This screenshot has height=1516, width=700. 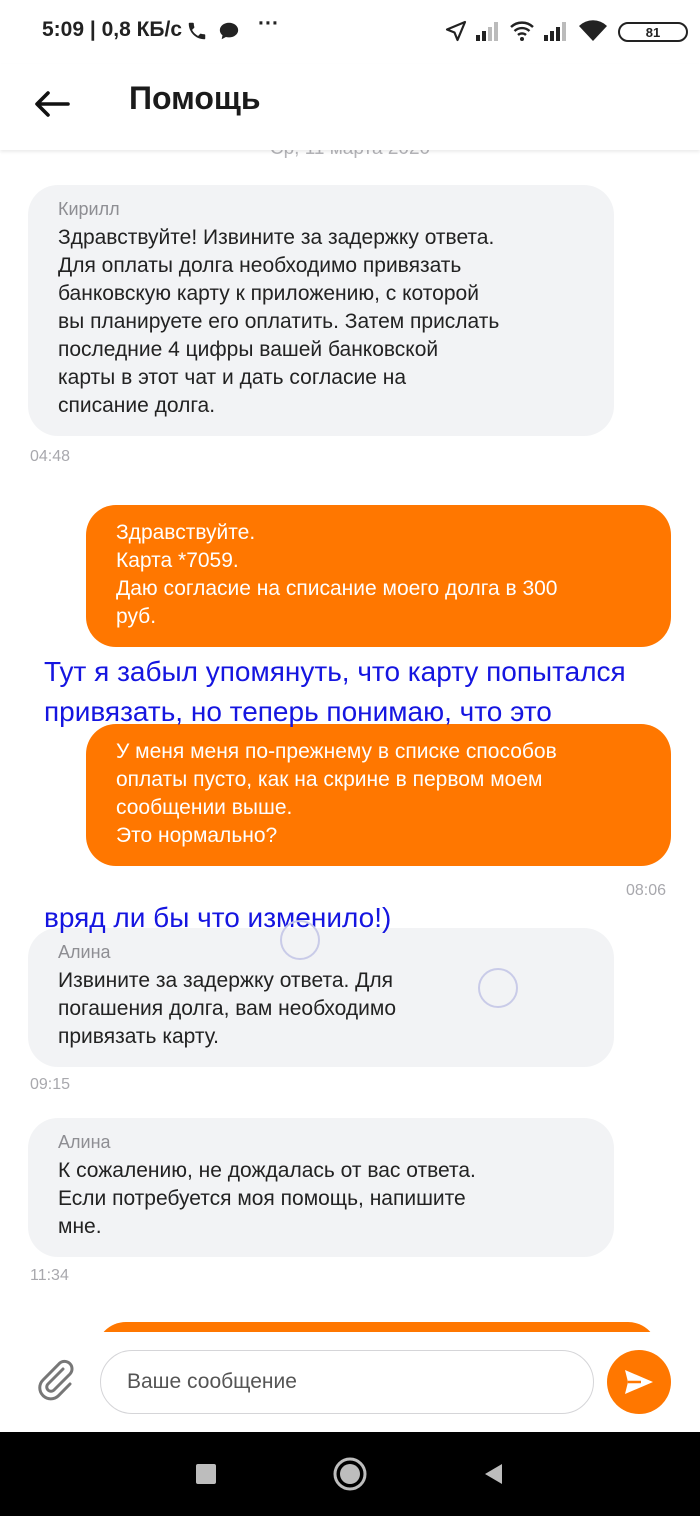 What do you see at coordinates (456, 31) in the screenshot?
I see `location-icon` at bounding box center [456, 31].